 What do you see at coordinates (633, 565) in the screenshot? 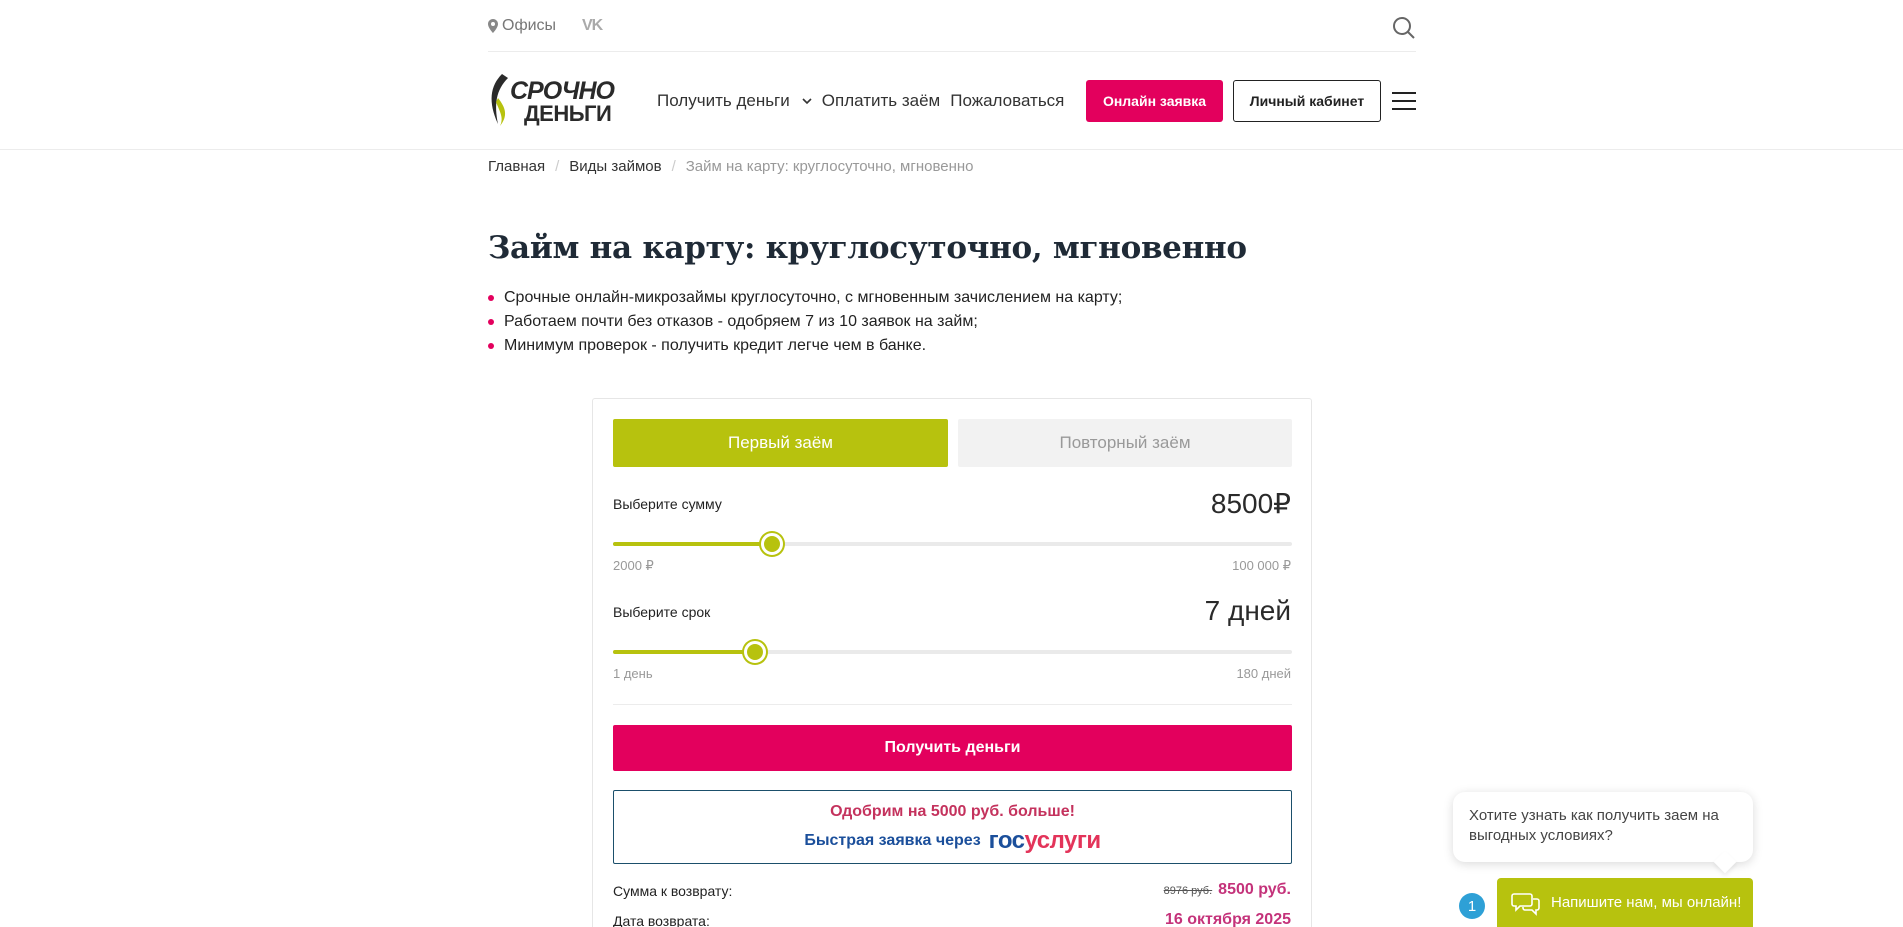
I see `sum-min-label: 2000 ₽` at bounding box center [633, 565].